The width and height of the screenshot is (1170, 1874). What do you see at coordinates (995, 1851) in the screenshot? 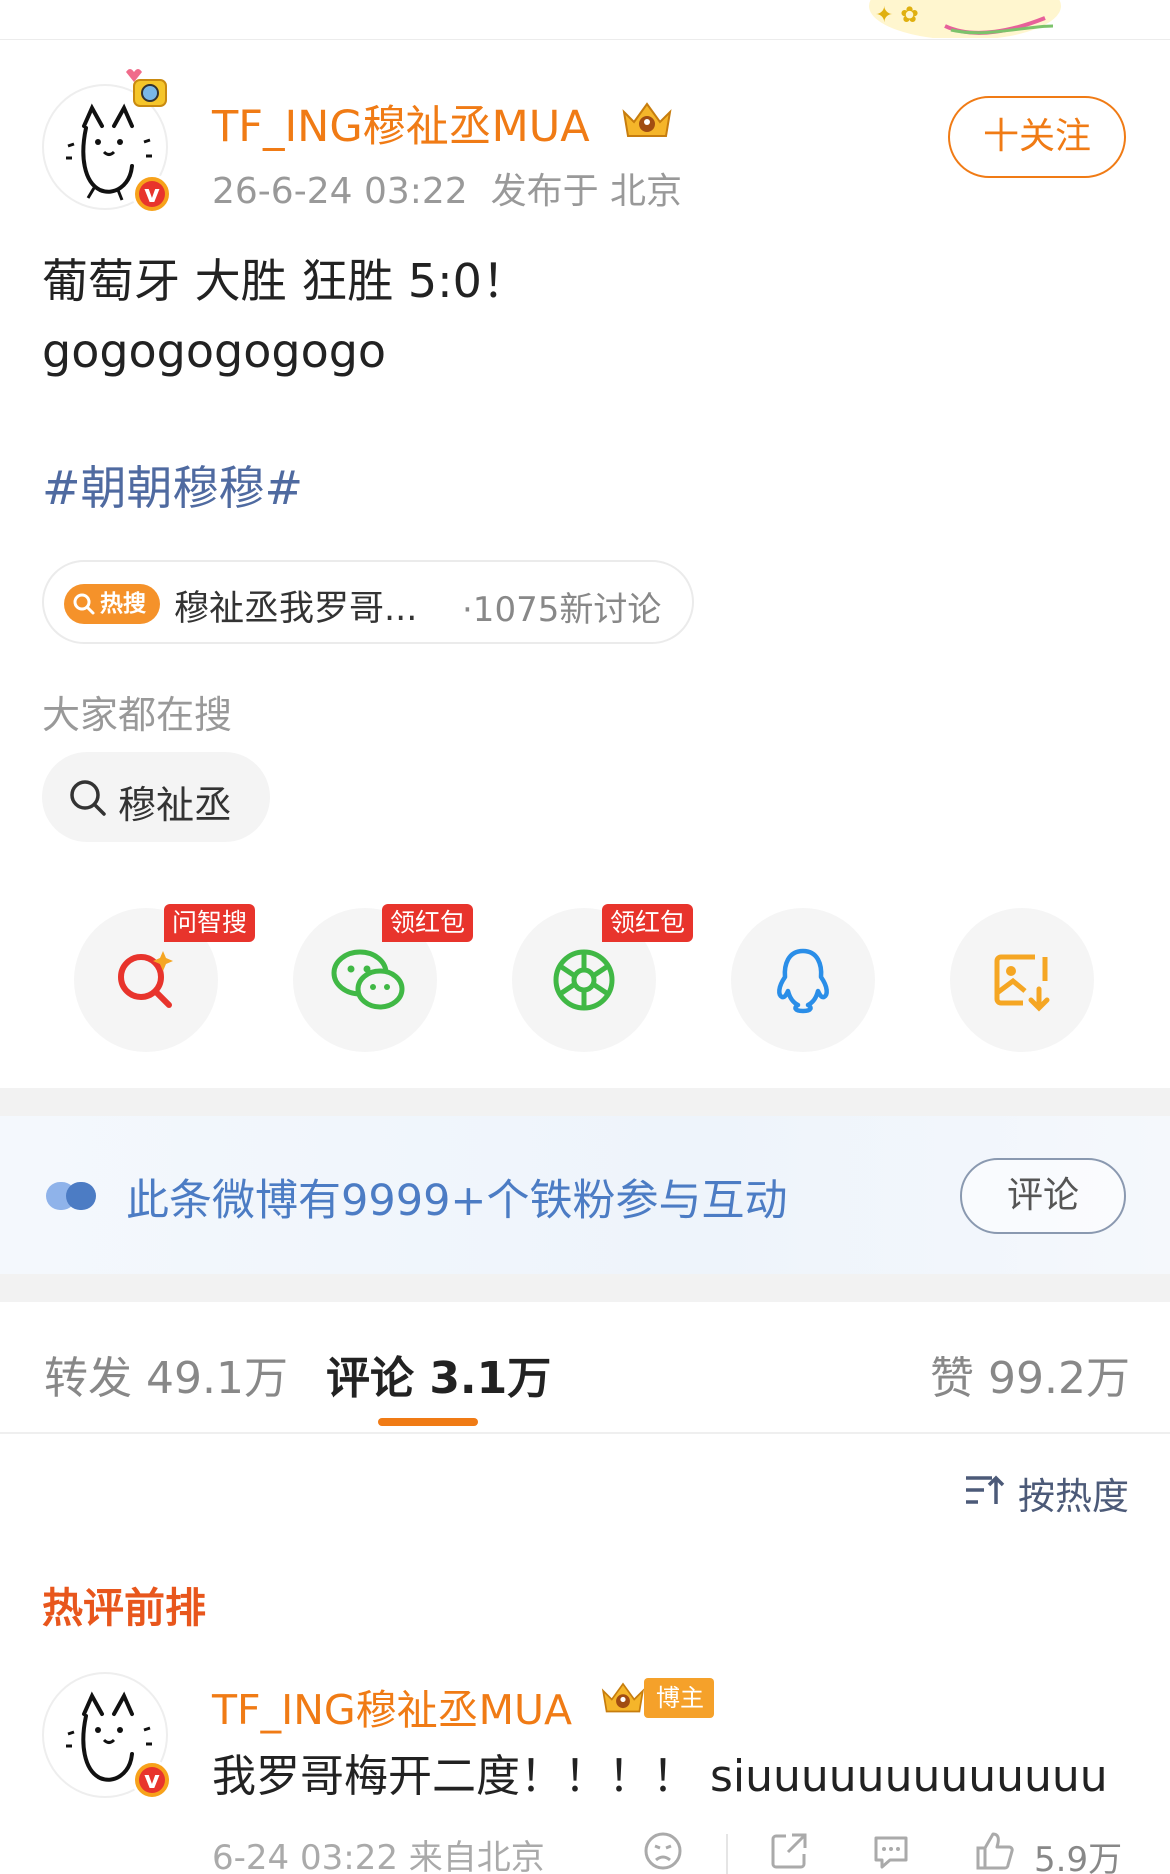
I see `thumbs-up-icon` at bounding box center [995, 1851].